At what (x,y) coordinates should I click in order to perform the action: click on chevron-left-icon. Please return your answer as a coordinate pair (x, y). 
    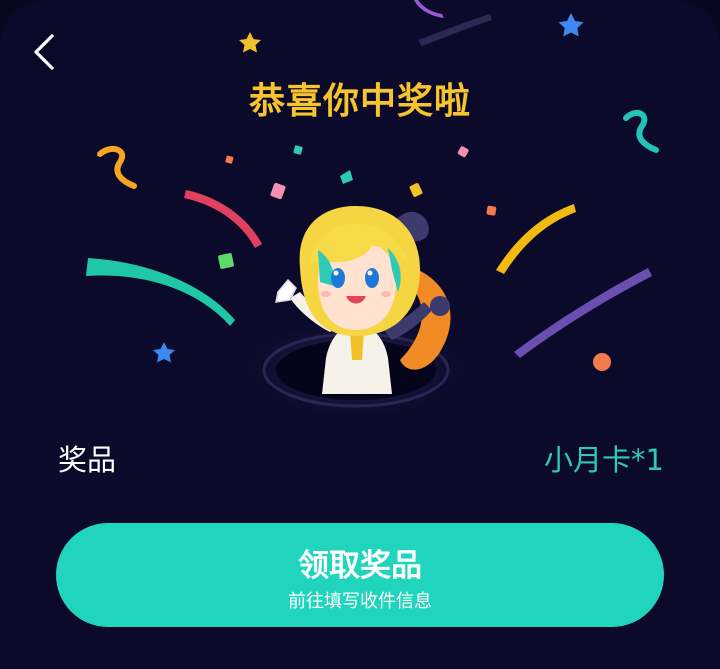
    Looking at the image, I should click on (44, 52).